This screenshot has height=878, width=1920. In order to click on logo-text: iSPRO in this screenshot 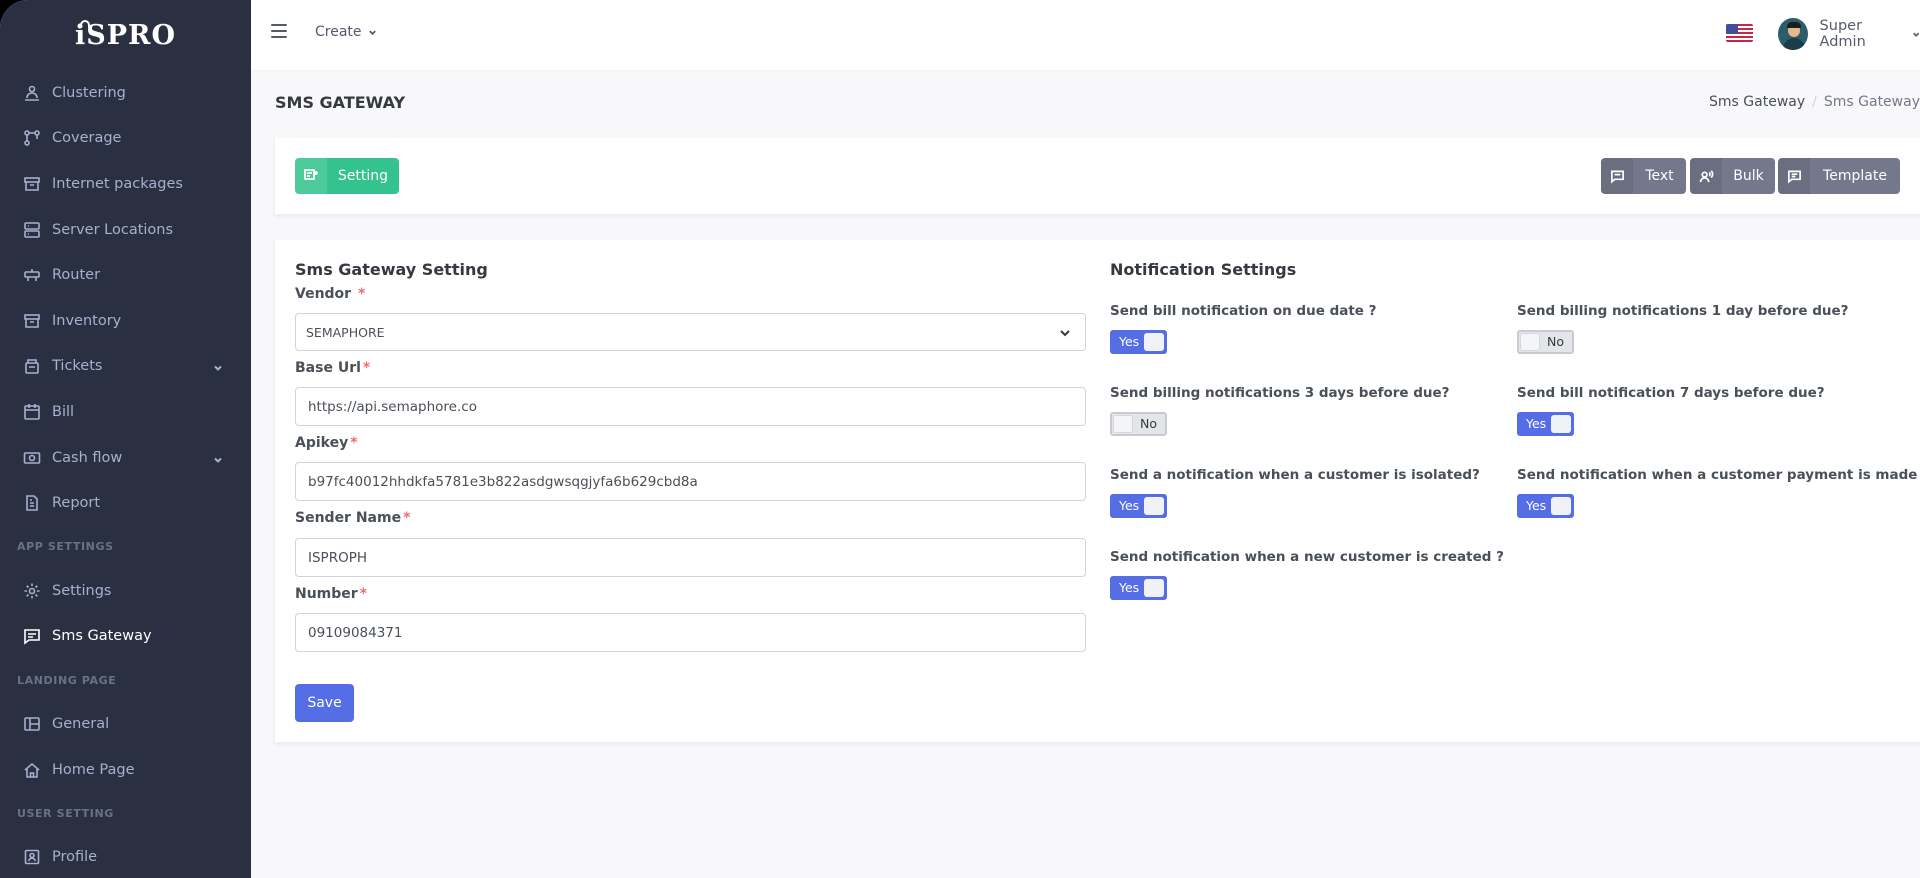, I will do `click(125, 35)`.